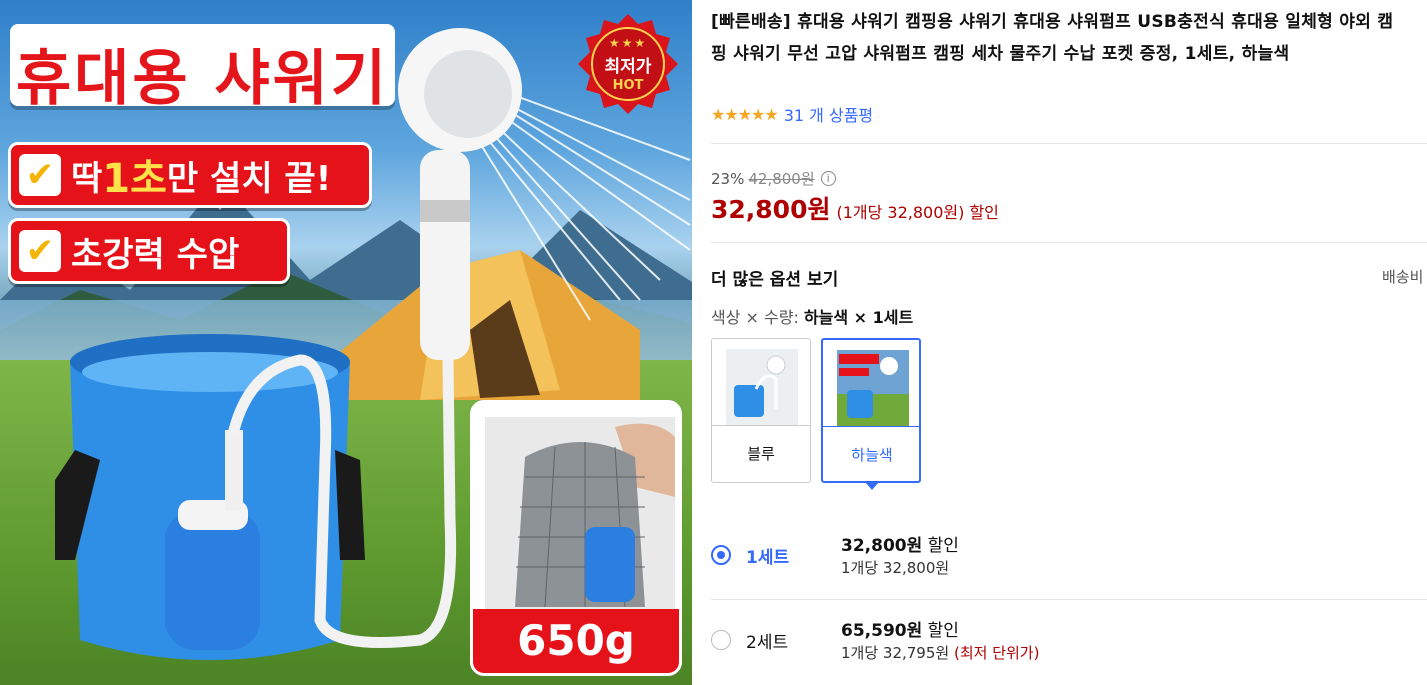  Describe the element at coordinates (768, 558) in the screenshot. I see `quantity-label: 1세트` at that location.